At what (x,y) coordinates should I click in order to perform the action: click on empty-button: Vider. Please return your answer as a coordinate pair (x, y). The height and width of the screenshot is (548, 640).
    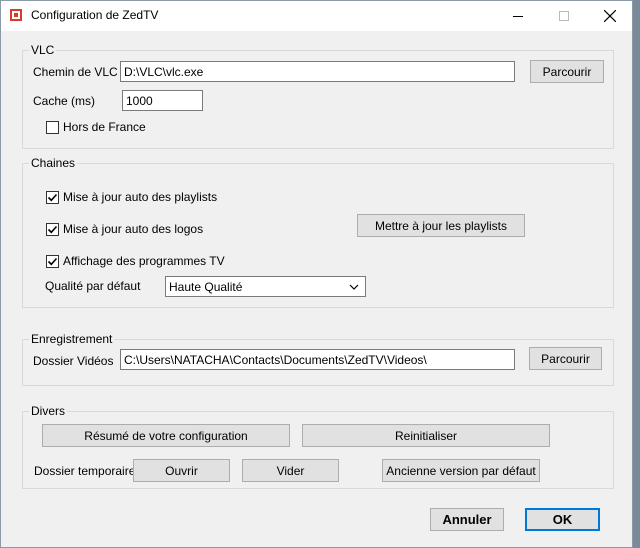
    Looking at the image, I should click on (290, 470).